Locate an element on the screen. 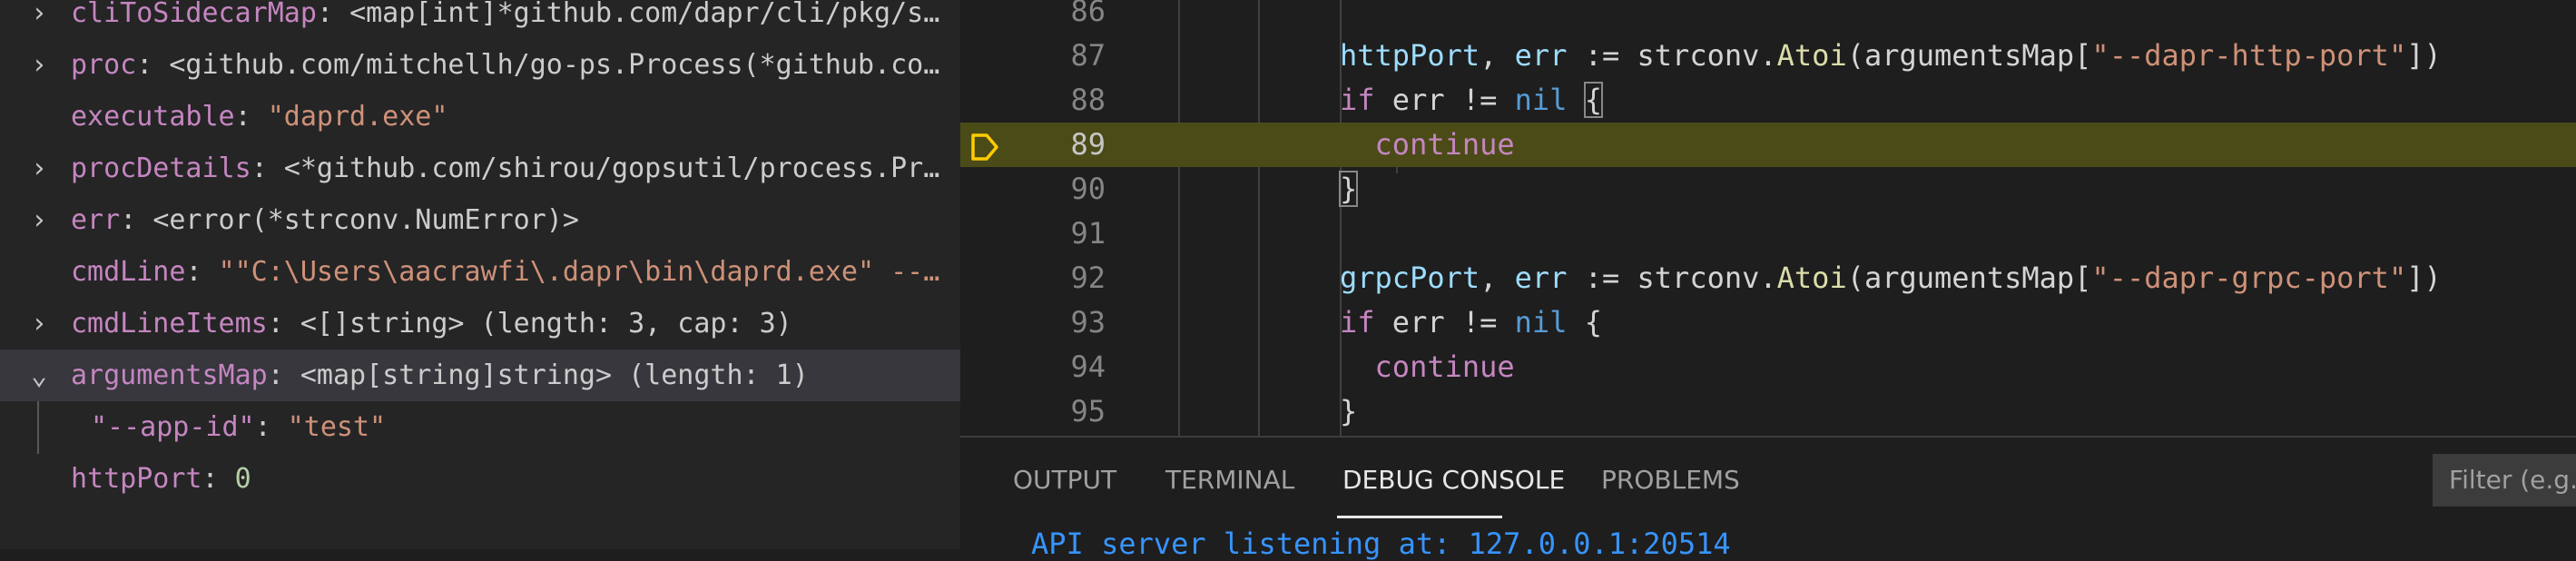 The image size is (2576, 561). matching-brace: } is located at coordinates (1348, 189).